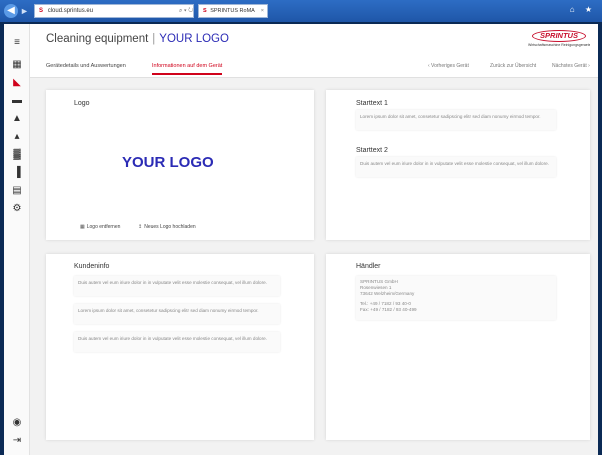  I want to click on statistics-icon: ▐, so click(17, 173).